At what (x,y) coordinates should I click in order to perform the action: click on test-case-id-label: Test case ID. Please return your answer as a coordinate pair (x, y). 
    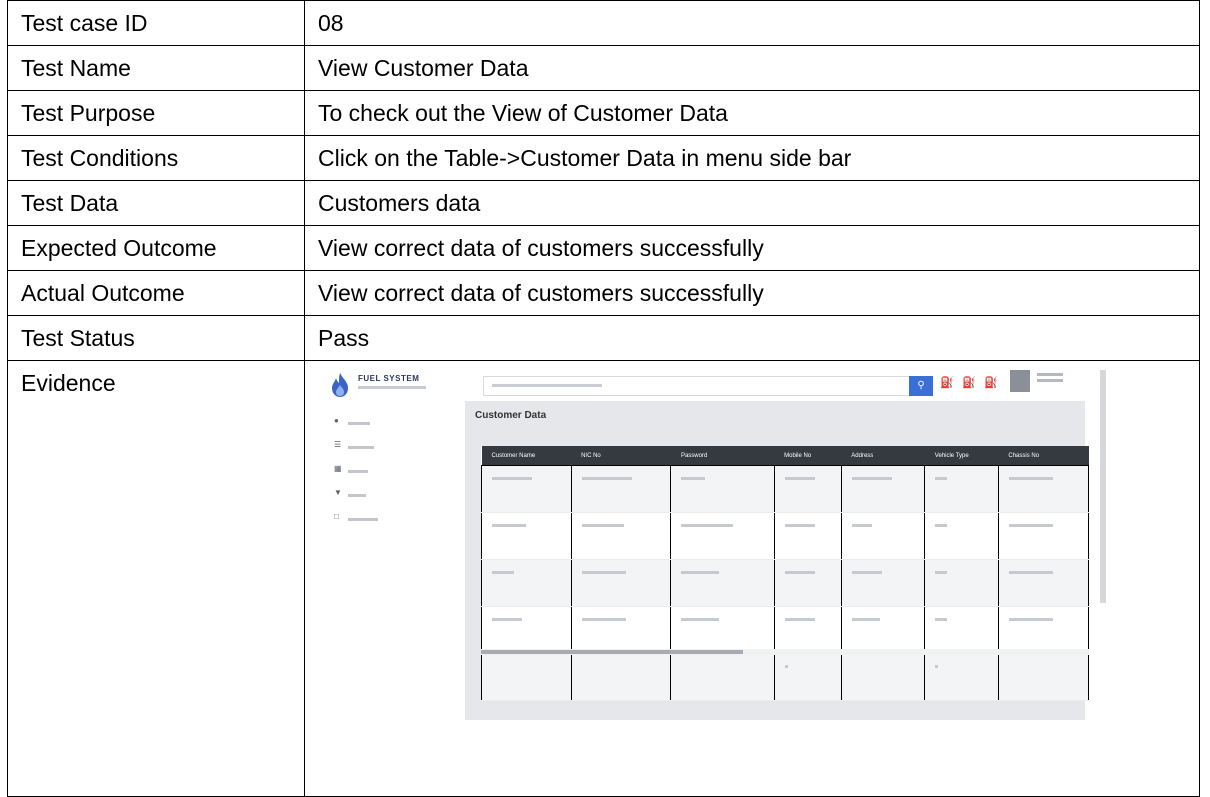
    Looking at the image, I should click on (156, 23).